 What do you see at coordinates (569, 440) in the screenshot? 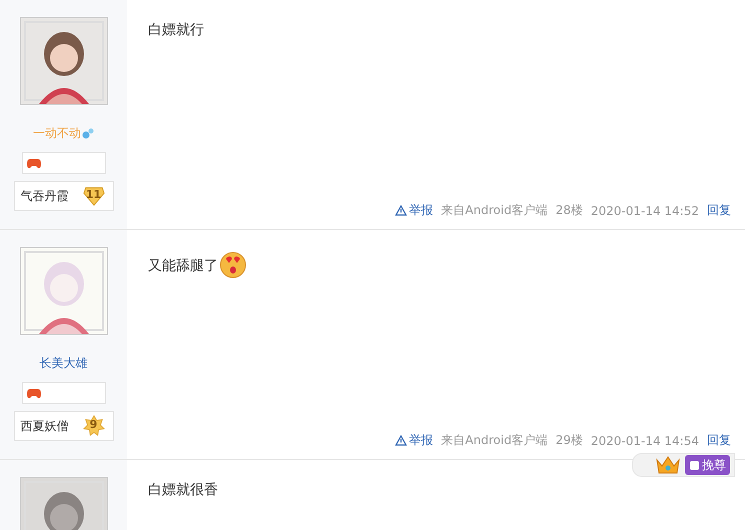
I see `floor-number: 29楼` at bounding box center [569, 440].